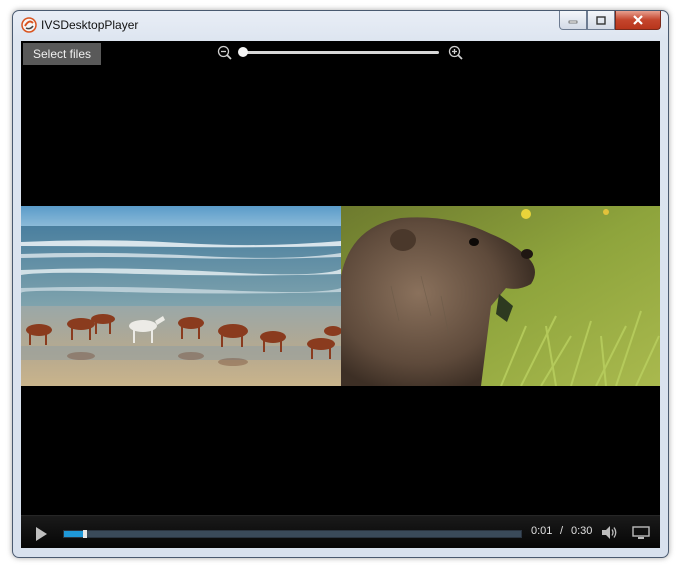  What do you see at coordinates (456, 53) in the screenshot?
I see `zoom-in-icon` at bounding box center [456, 53].